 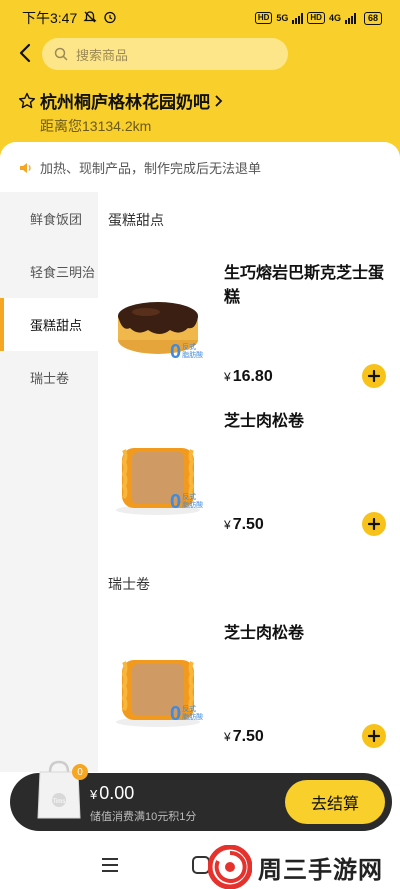 What do you see at coordinates (151, 168) in the screenshot?
I see `notice-text: 加热、现制产品，制作完成后无法退单` at bounding box center [151, 168].